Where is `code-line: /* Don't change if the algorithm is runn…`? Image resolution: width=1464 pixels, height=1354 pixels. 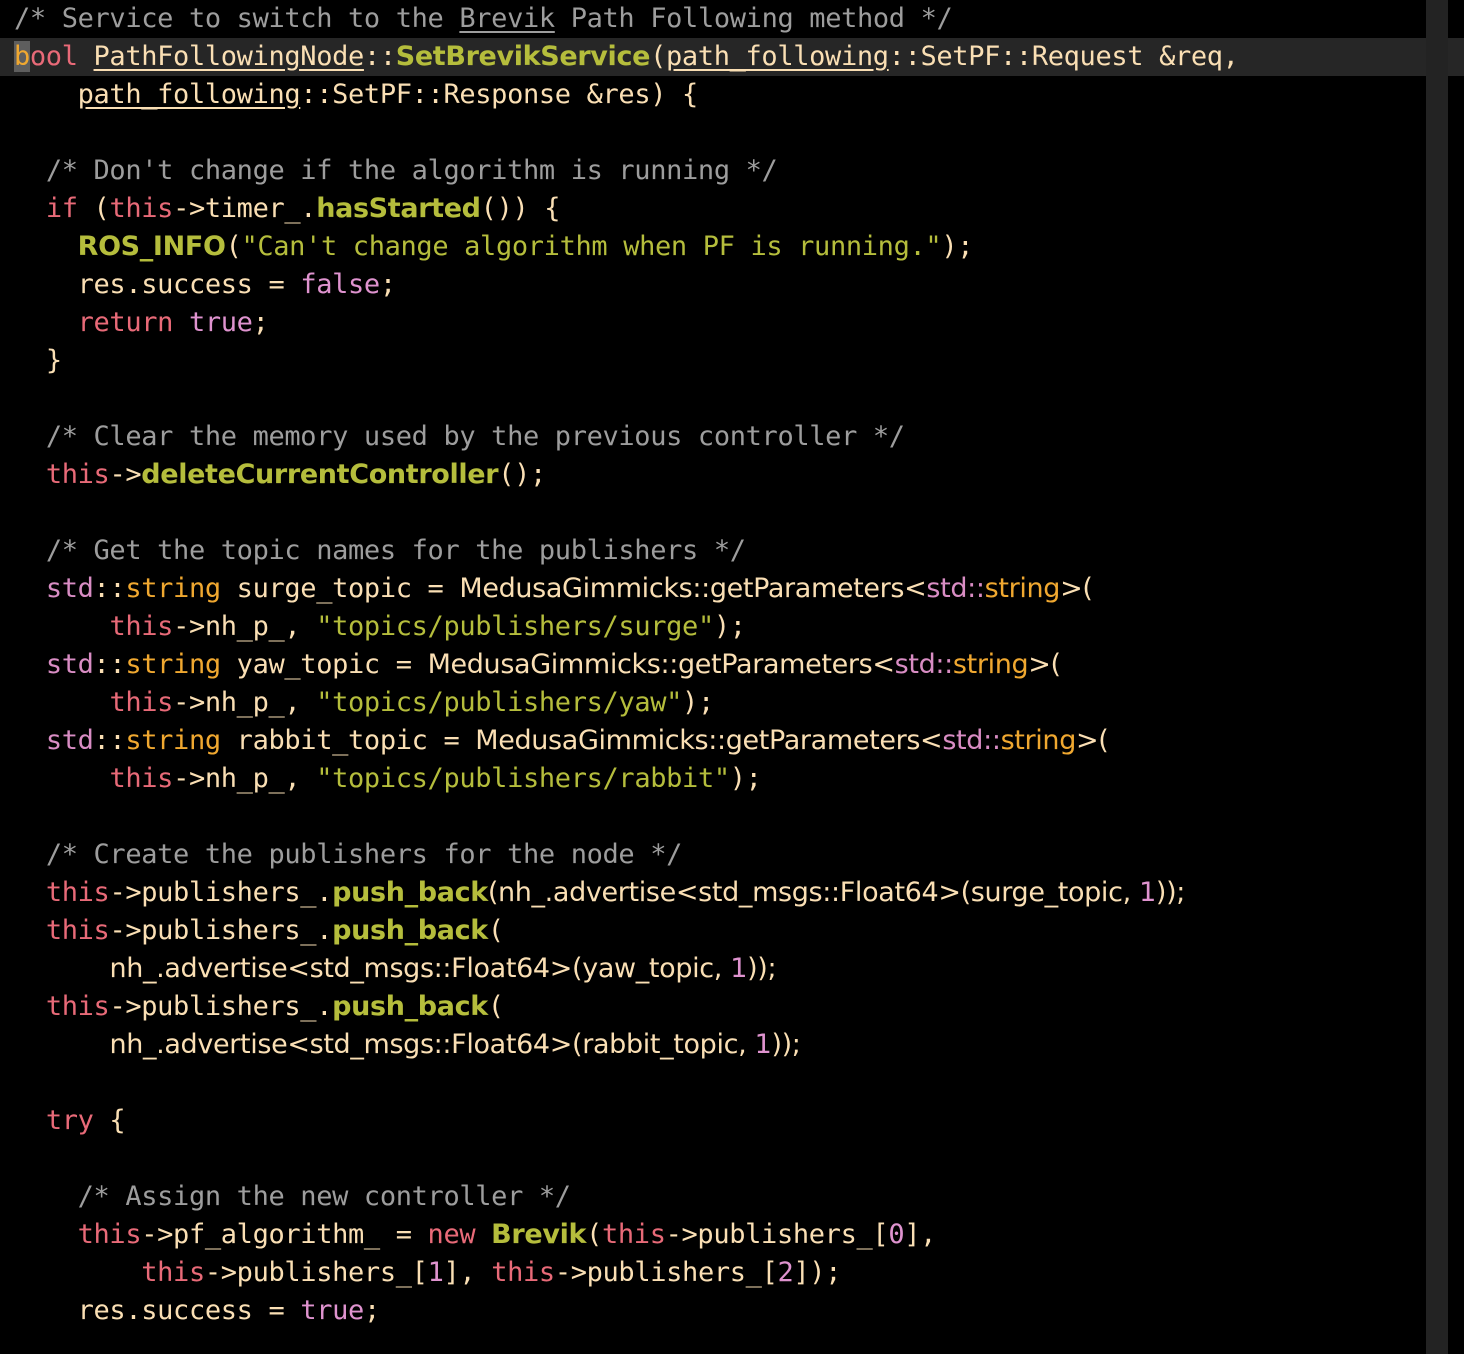 code-line: /* Don't change if the algorithm is runn… is located at coordinates (732, 171).